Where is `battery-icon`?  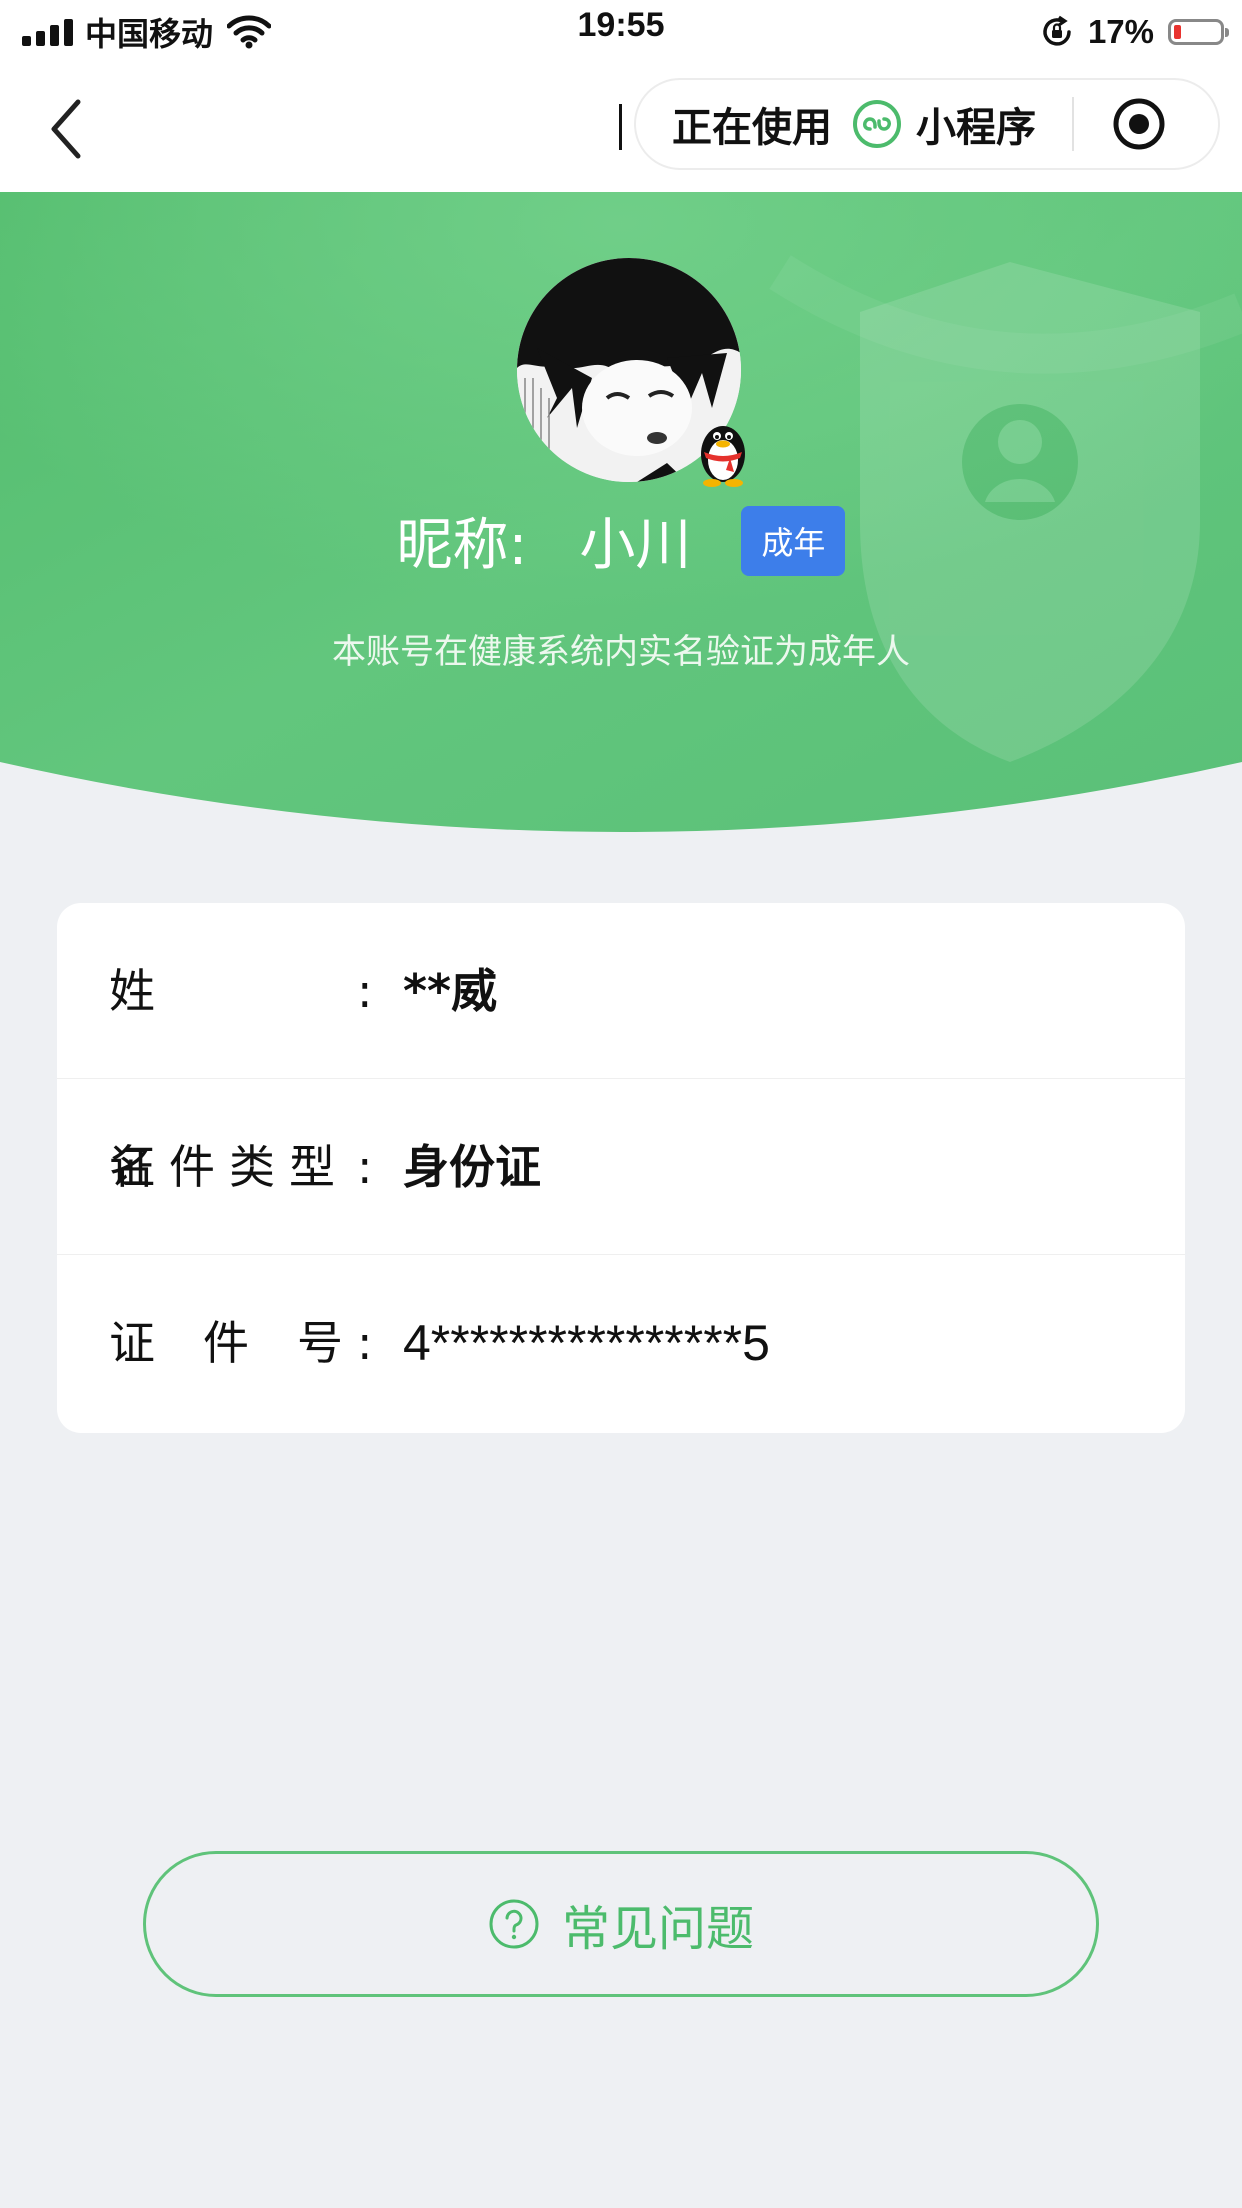
battery-icon is located at coordinates (1198, 32).